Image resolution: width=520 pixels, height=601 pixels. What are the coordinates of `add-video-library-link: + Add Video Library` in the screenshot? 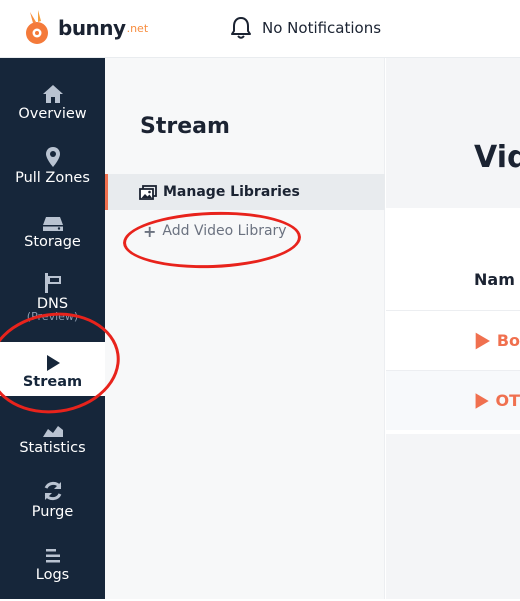 It's located at (245, 231).